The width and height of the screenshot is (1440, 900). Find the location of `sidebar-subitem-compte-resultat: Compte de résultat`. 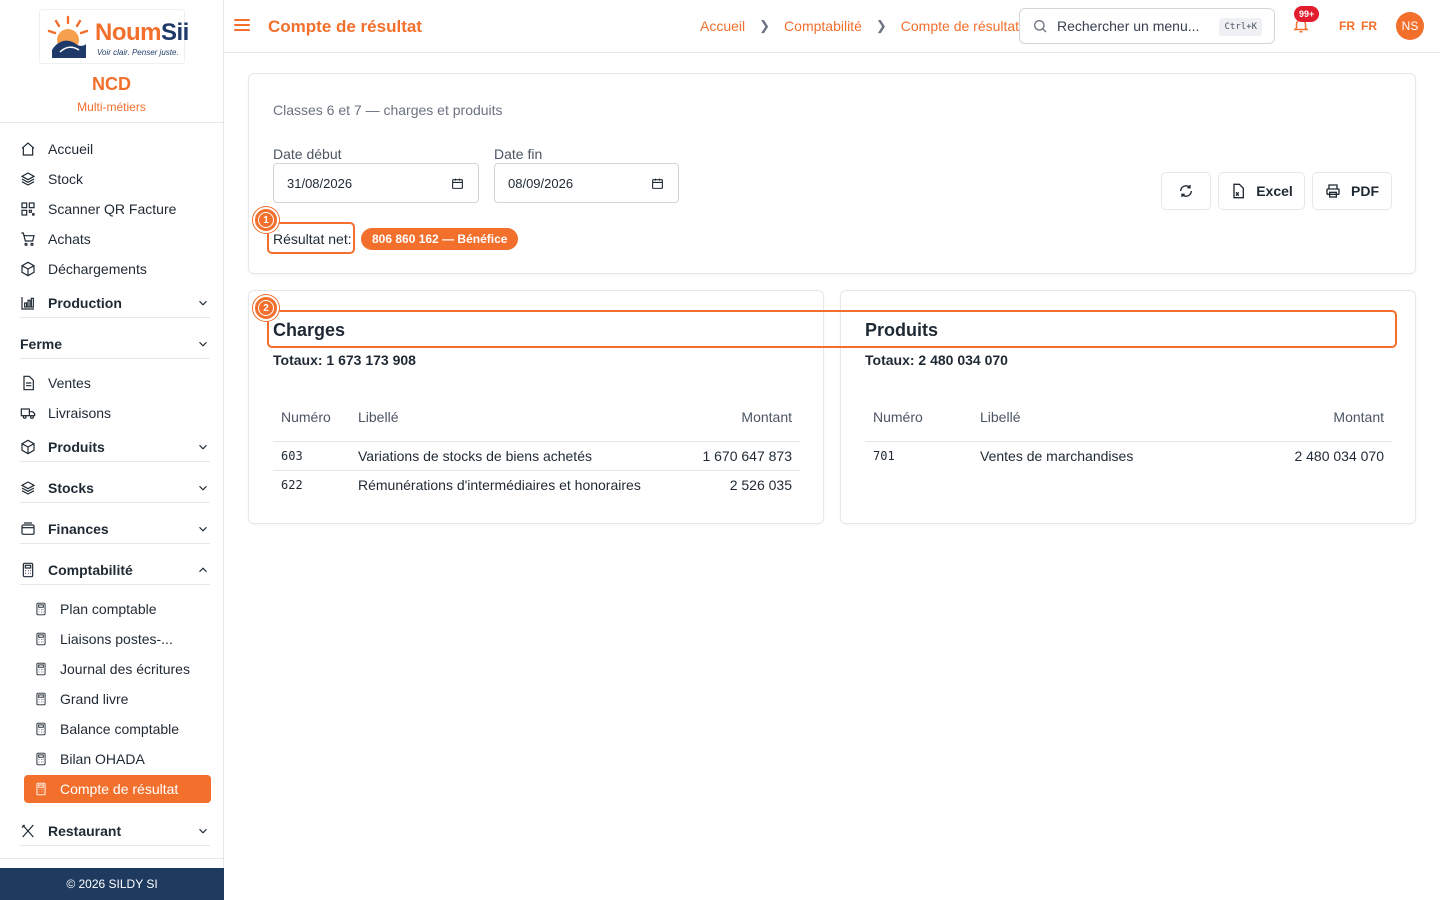

sidebar-subitem-compte-resultat: Compte de résultat is located at coordinates (117, 789).